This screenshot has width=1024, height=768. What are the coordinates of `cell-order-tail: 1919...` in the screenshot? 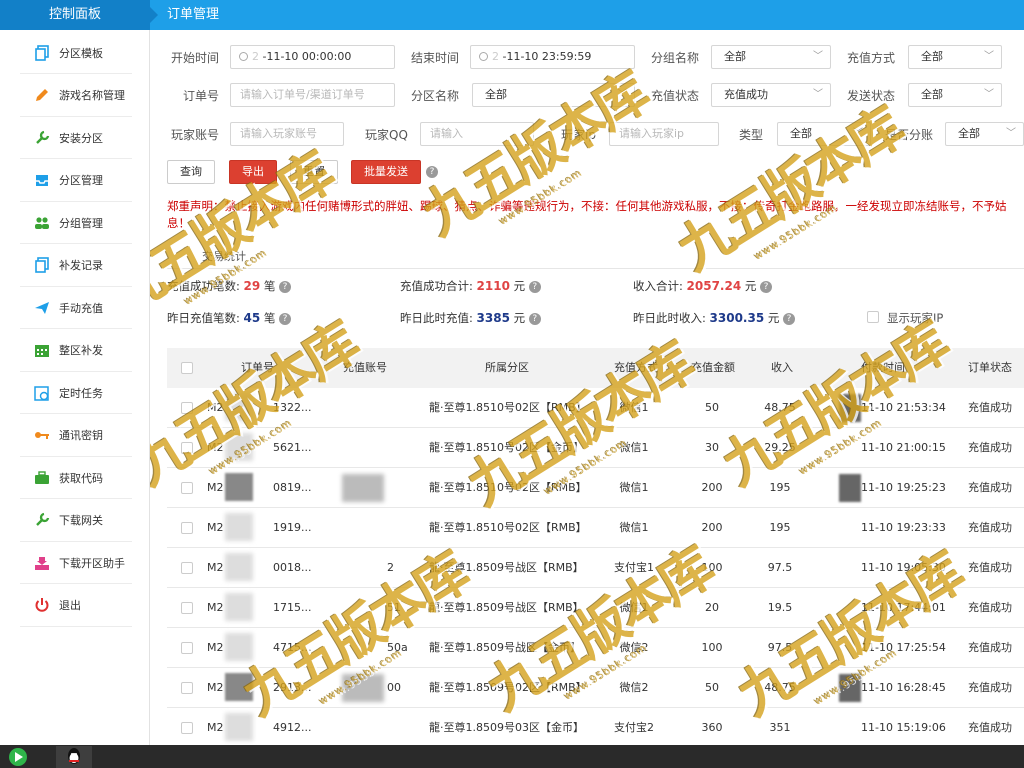 It's located at (292, 527).